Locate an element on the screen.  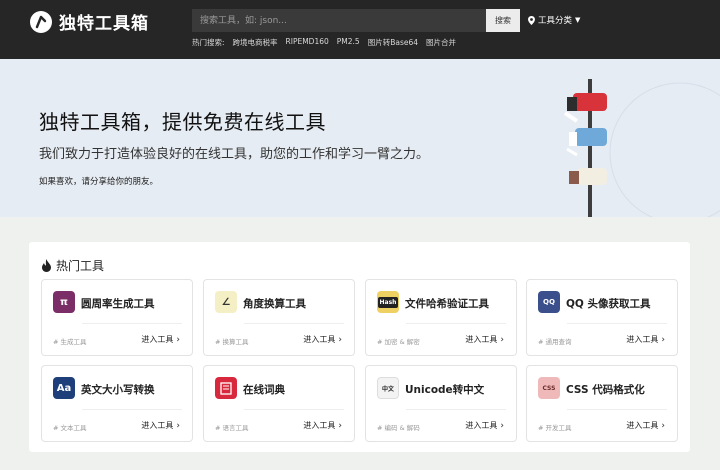
tool-card-qq: QQ QQ 头像获取工具 # 通用查询 进入工具 › is located at coordinates (602, 317).